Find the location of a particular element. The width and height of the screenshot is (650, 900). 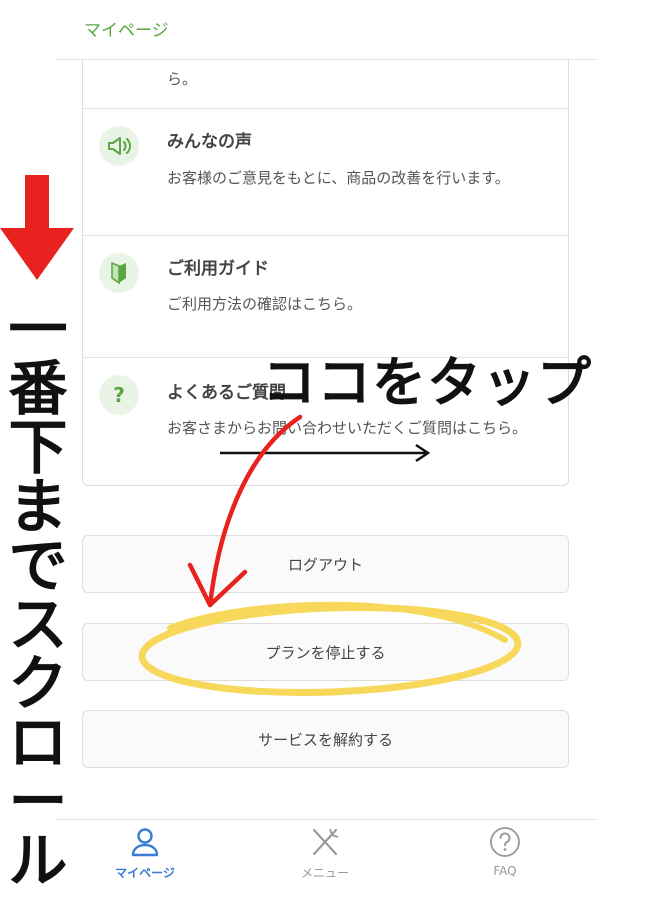

side-char: 一 is located at coordinates (38, 329).